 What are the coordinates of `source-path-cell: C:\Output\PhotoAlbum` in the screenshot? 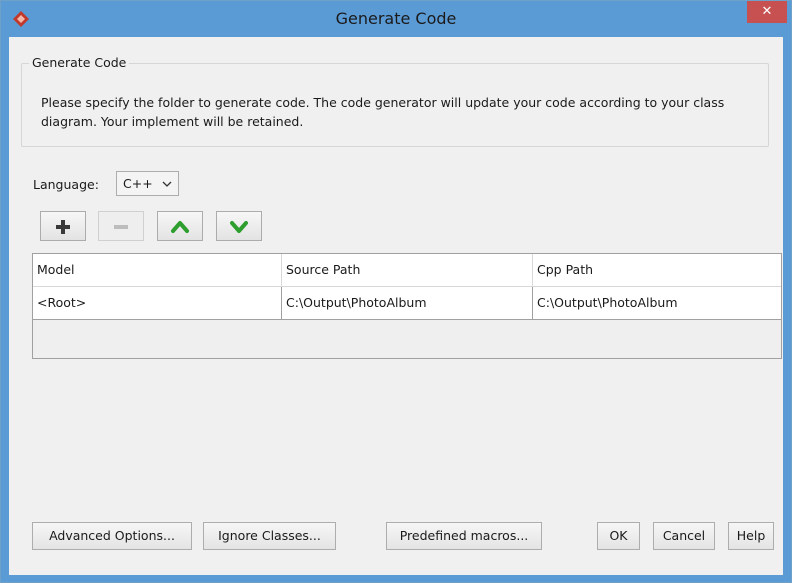 It's located at (407, 303).